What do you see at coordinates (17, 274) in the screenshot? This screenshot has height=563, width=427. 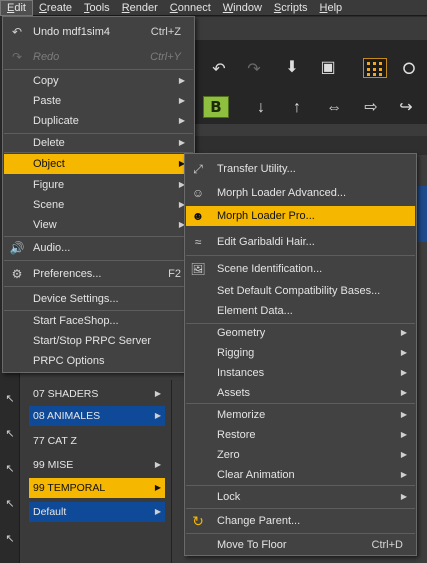 I see `gear-icon: ⚙` at bounding box center [17, 274].